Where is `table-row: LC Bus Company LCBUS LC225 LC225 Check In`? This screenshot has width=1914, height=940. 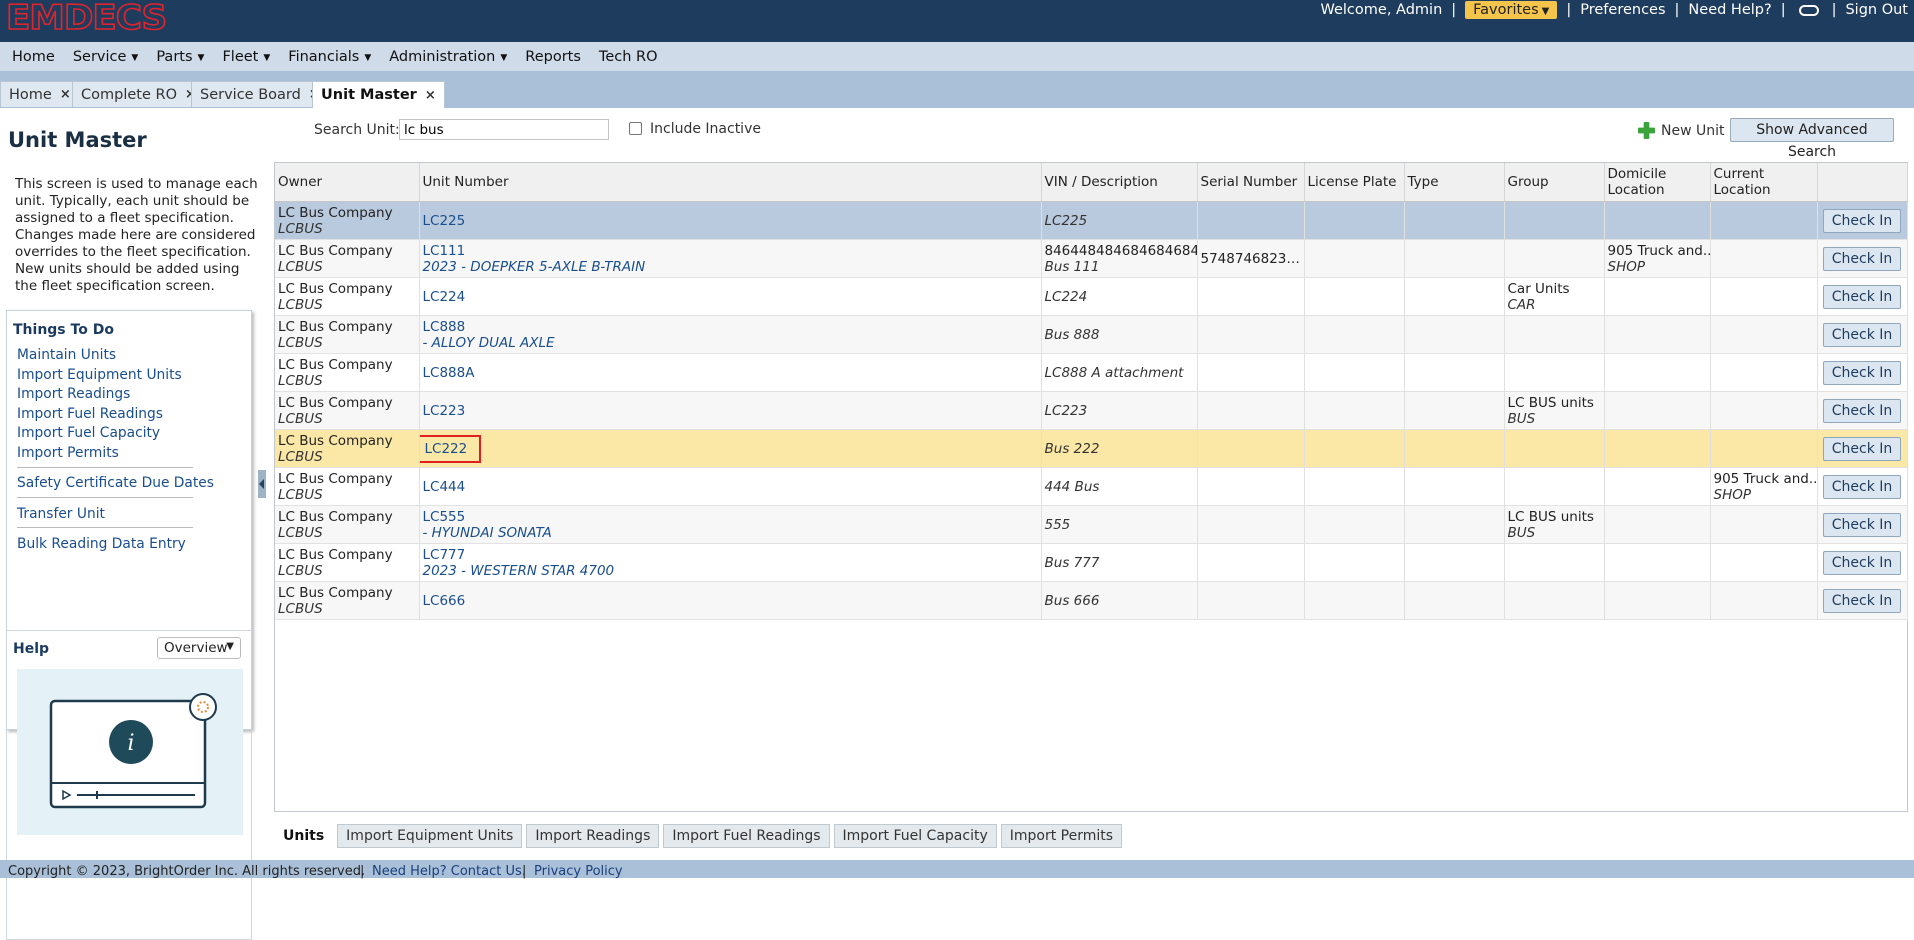
table-row: LC Bus Company LCBUS LC225 LC225 Check In is located at coordinates (1091, 220).